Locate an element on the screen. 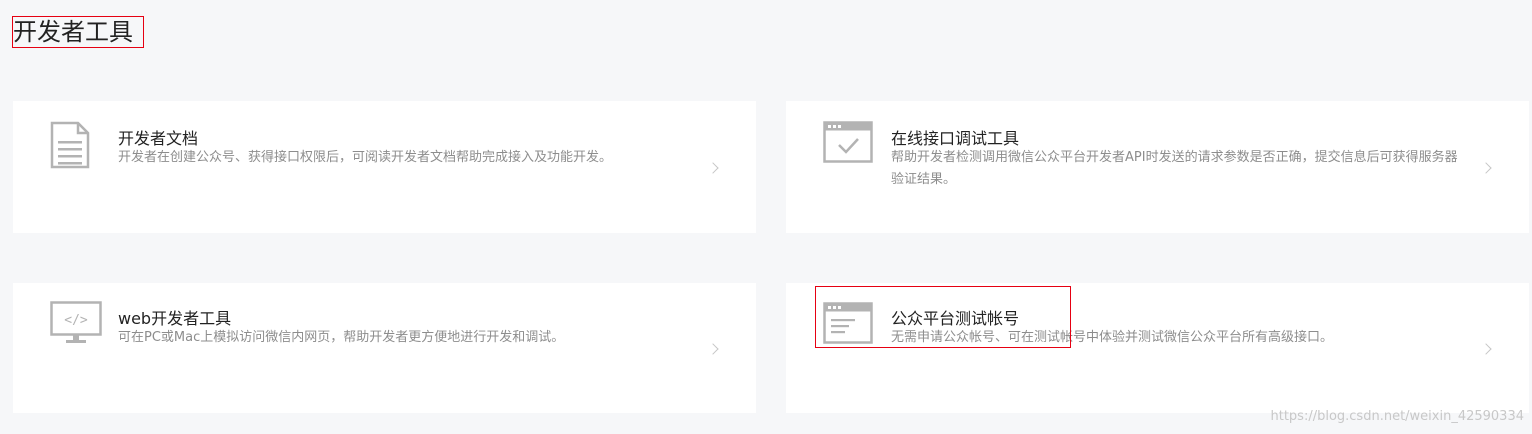 The height and width of the screenshot is (434, 1532). card-title: 公众平台测试帐号 is located at coordinates (955, 318).